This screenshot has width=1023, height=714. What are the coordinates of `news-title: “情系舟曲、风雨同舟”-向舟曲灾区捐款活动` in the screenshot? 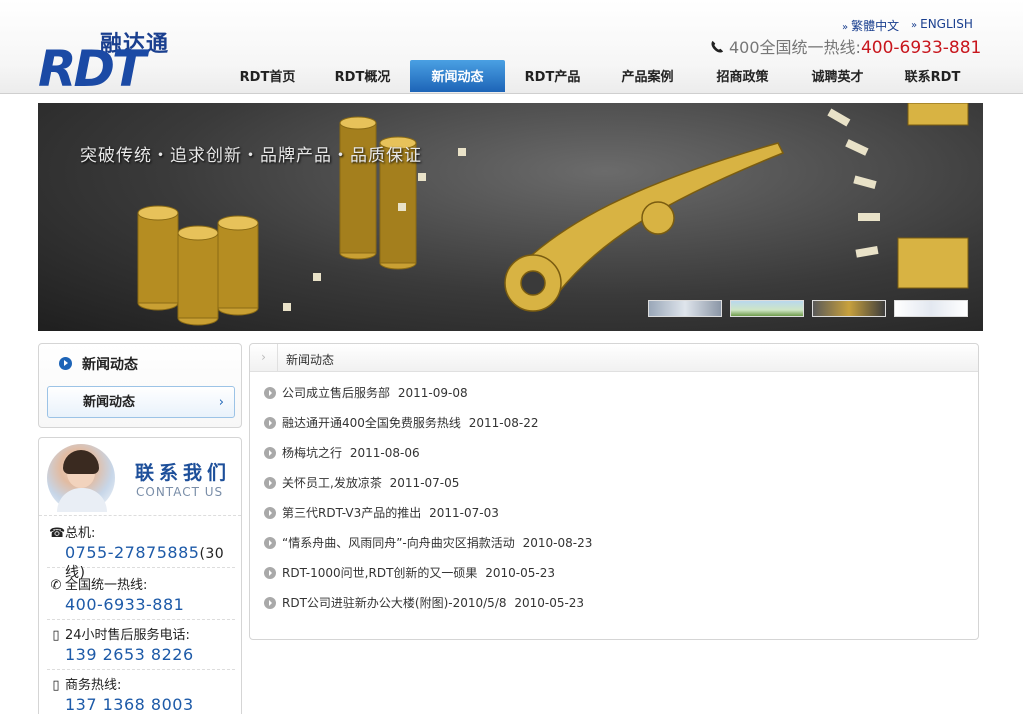 It's located at (398, 543).